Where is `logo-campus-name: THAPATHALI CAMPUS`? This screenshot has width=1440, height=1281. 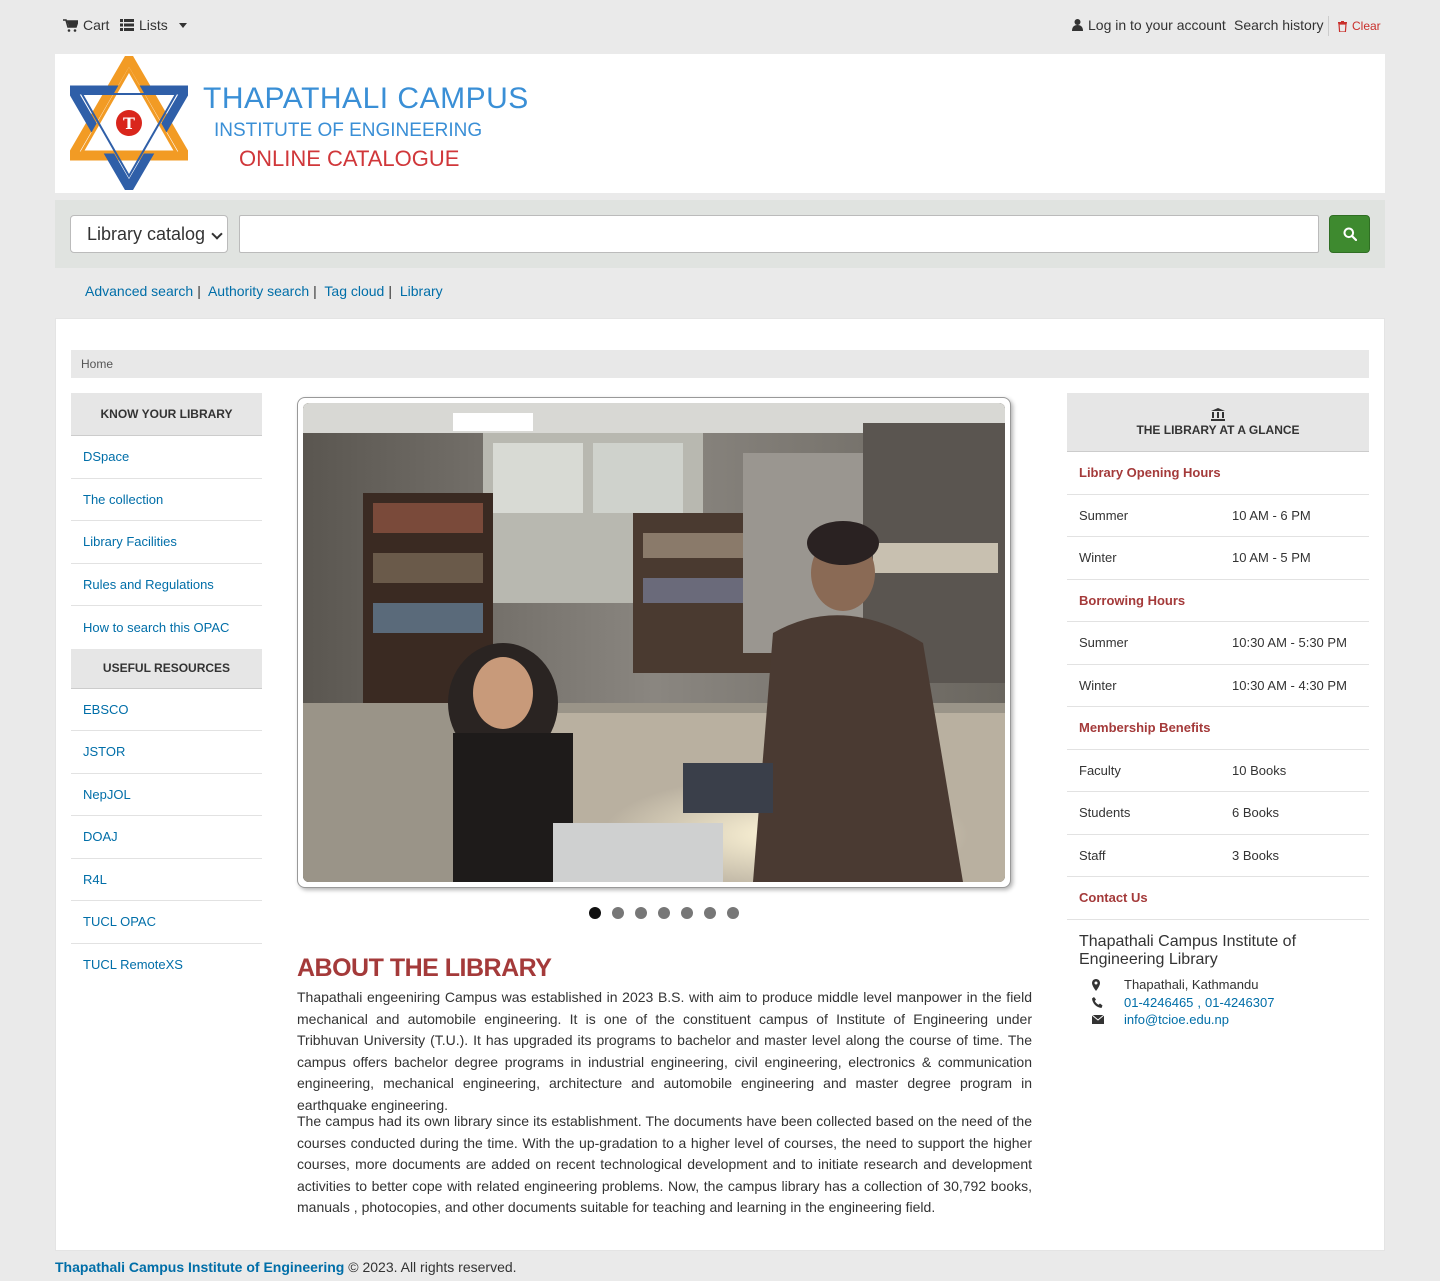
logo-campus-name: THAPATHALI CAMPUS is located at coordinates (366, 98).